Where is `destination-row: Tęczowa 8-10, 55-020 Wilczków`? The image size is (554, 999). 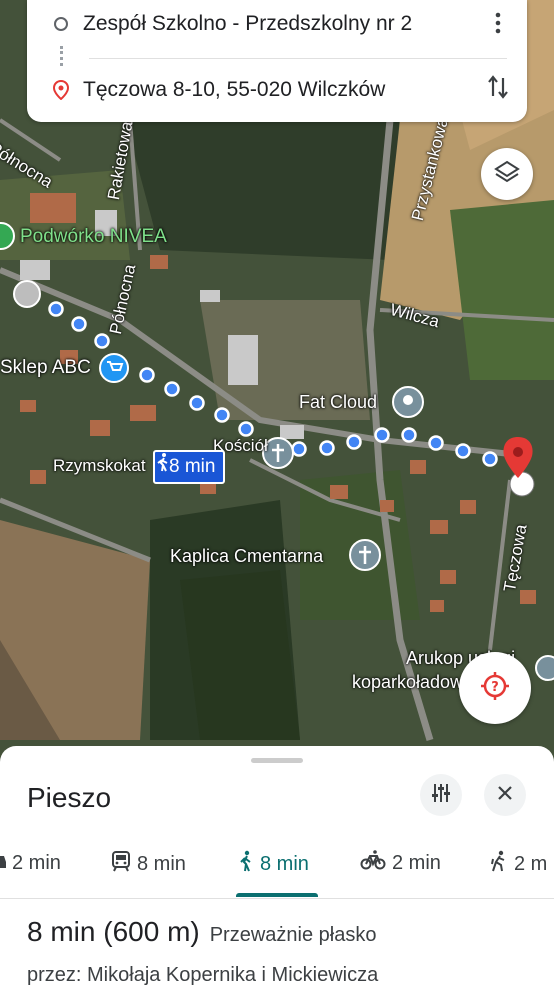
destination-row: Tęczowa 8-10, 55-020 Wilczków is located at coordinates (270, 90).